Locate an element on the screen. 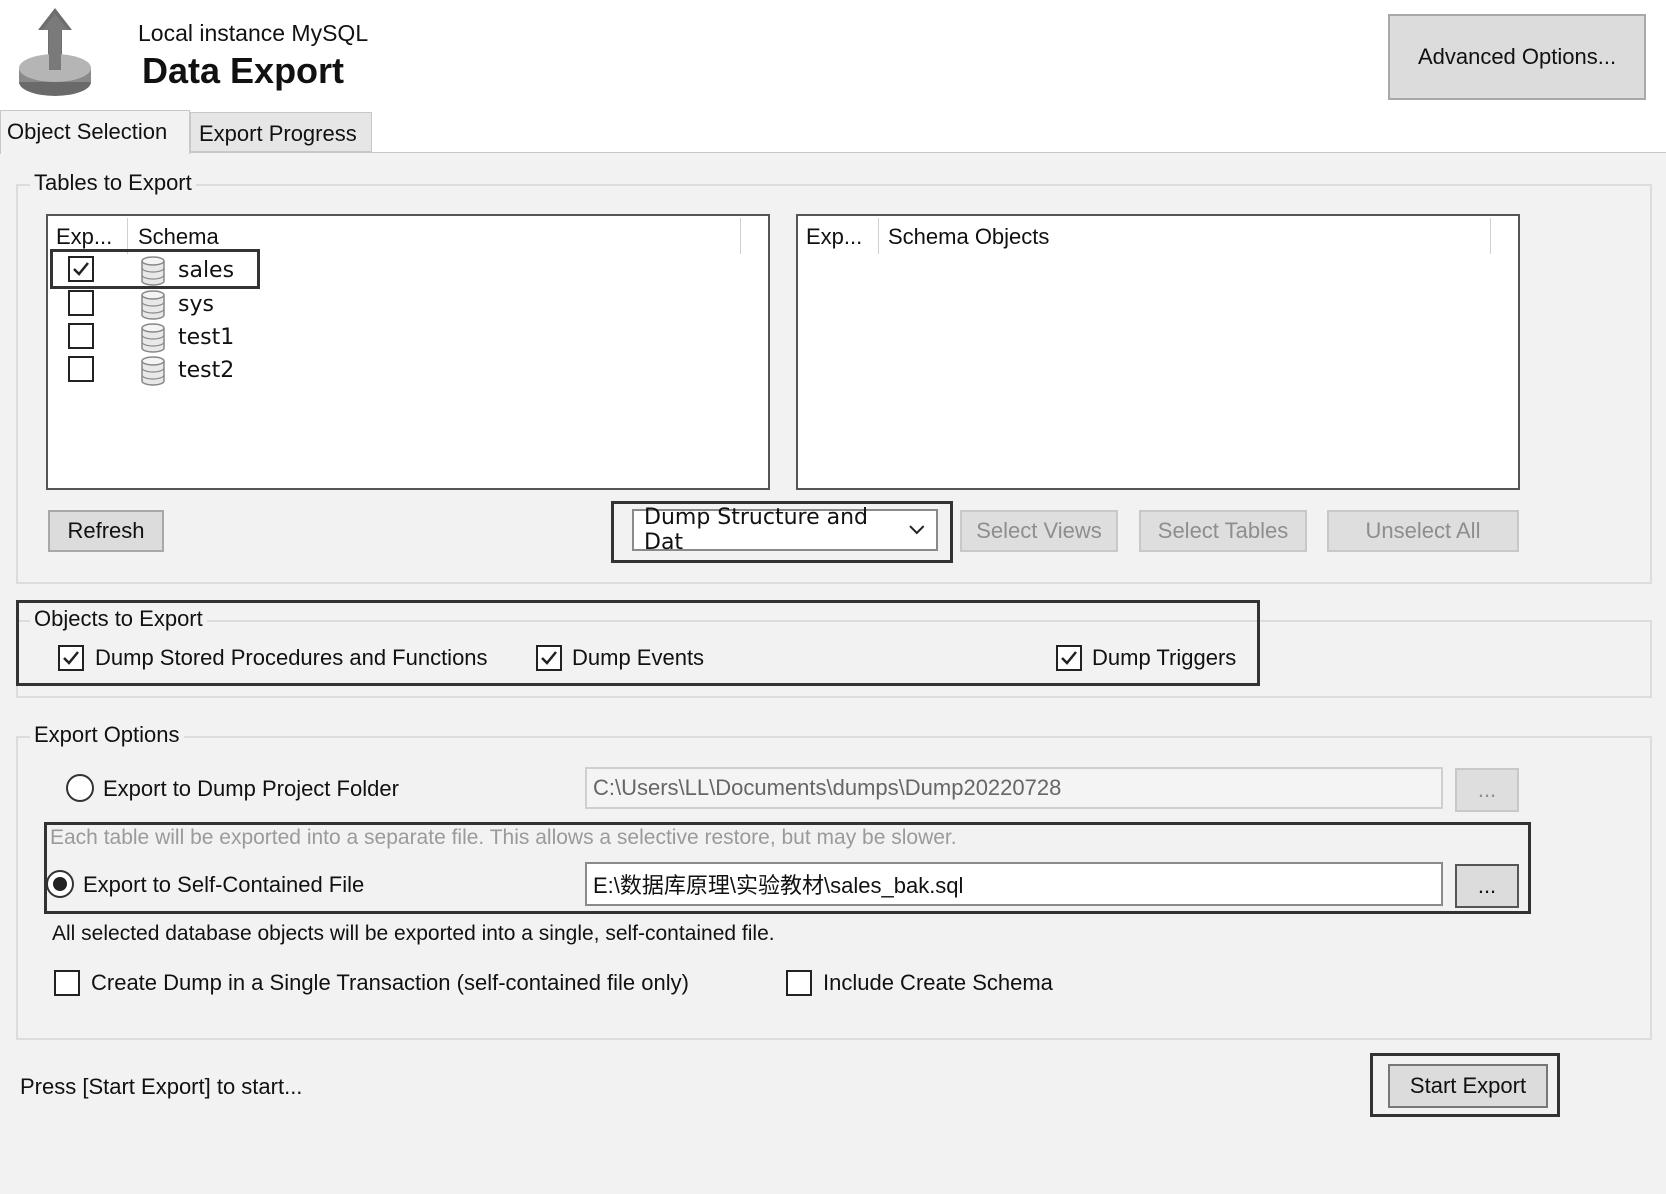  schema-name: sales is located at coordinates (206, 270).